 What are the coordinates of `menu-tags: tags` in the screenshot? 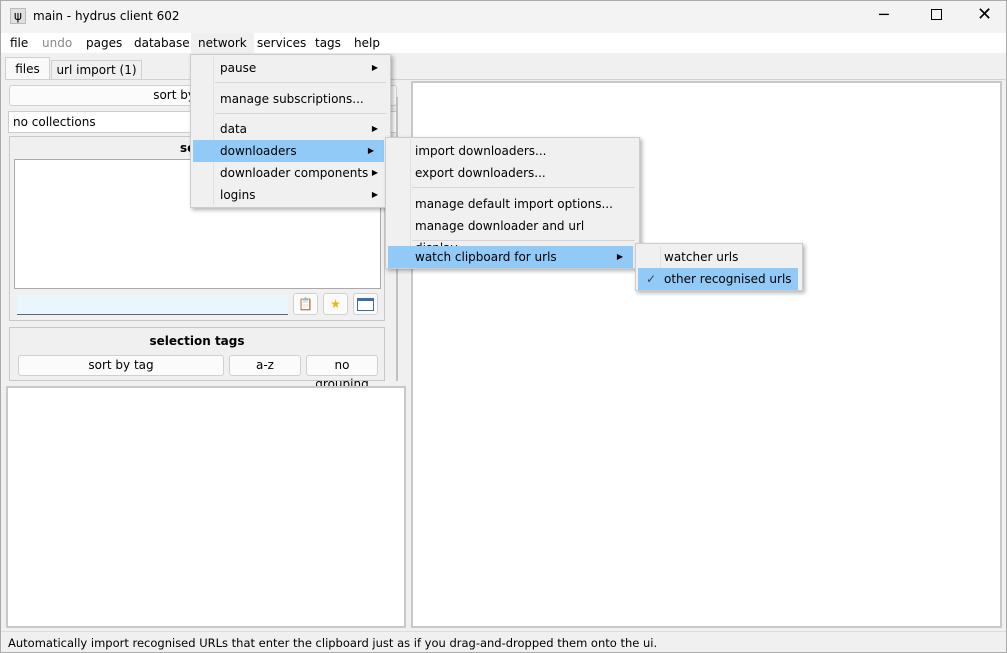 It's located at (328, 43).